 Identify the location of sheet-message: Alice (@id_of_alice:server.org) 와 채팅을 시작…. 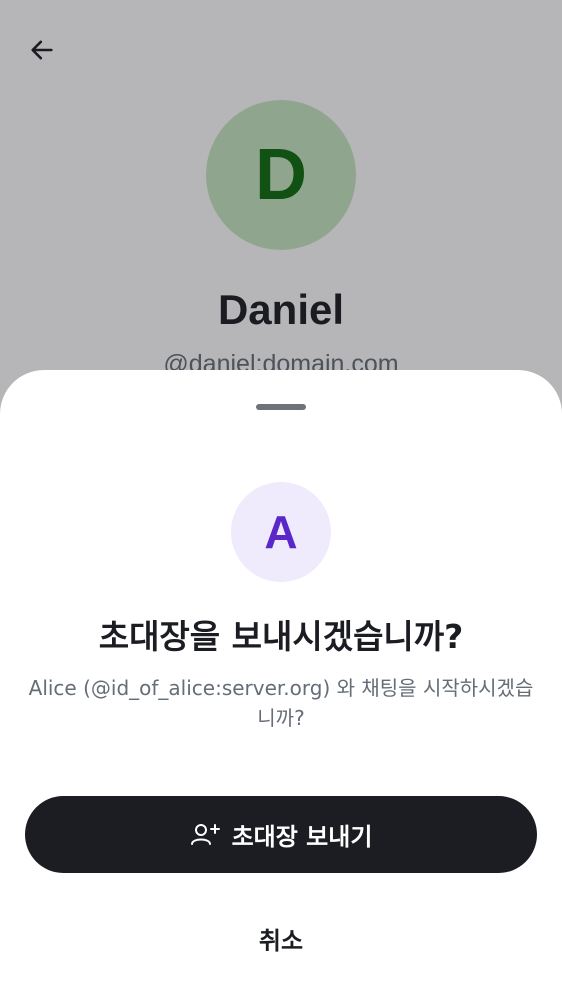
(281, 703).